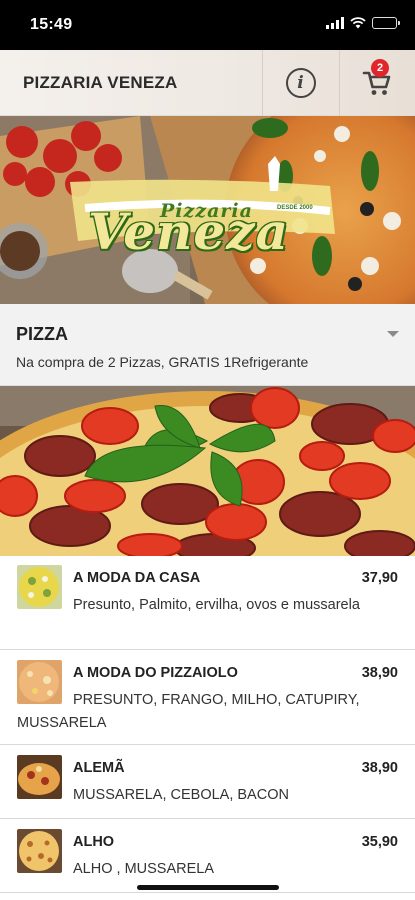  I want to click on info-button: i, so click(300, 83).